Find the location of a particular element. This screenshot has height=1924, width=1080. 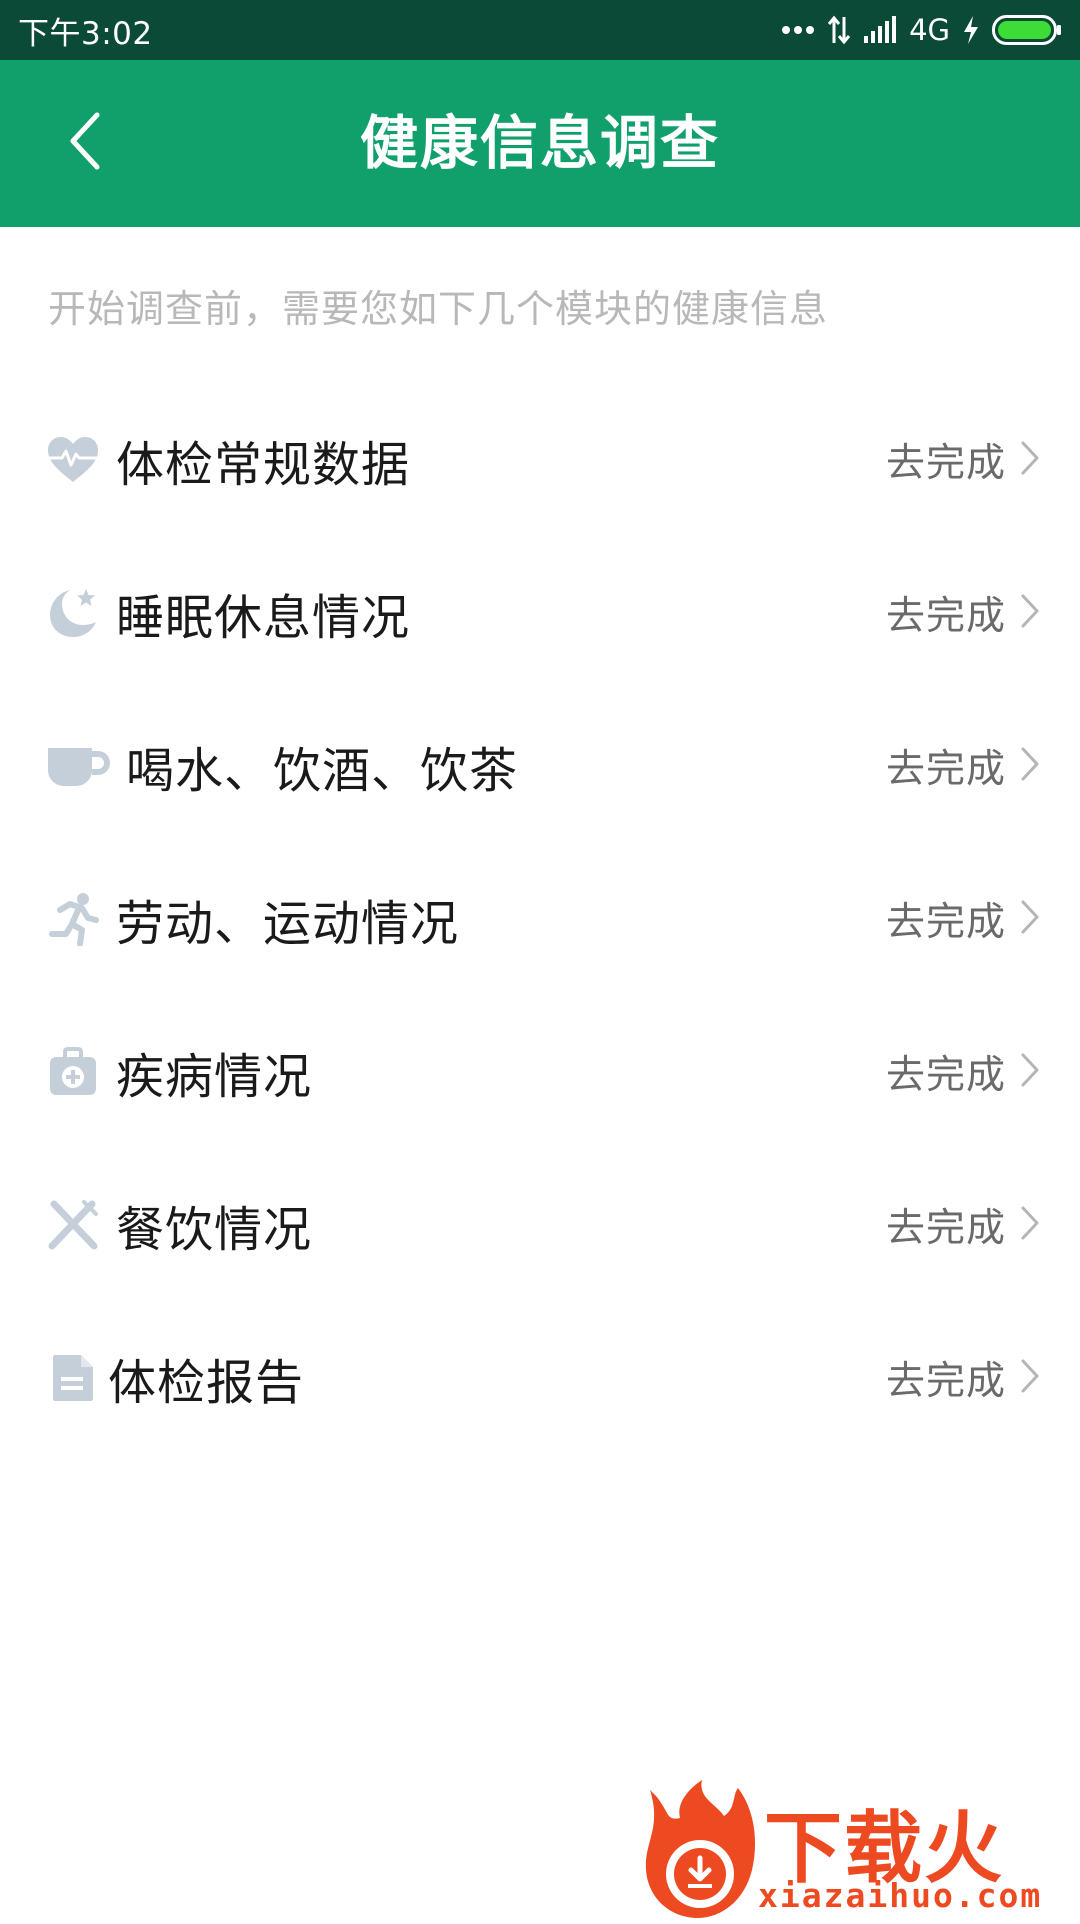

app-header: 健康信息调查 is located at coordinates (540, 143).